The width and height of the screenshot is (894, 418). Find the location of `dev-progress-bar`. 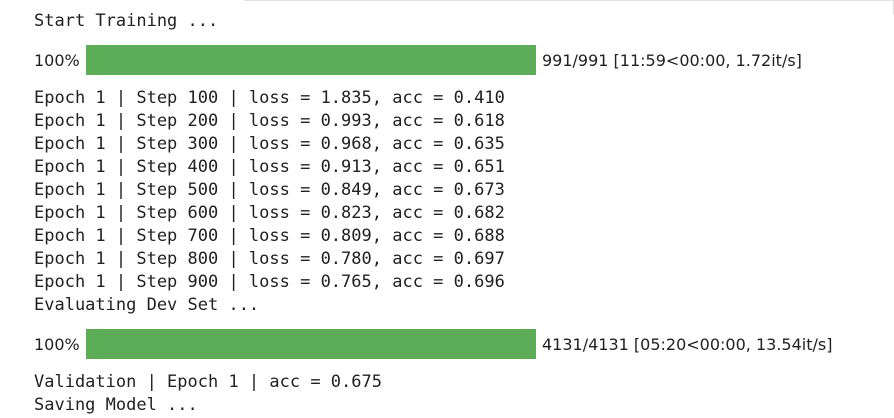

dev-progress-bar is located at coordinates (311, 344).